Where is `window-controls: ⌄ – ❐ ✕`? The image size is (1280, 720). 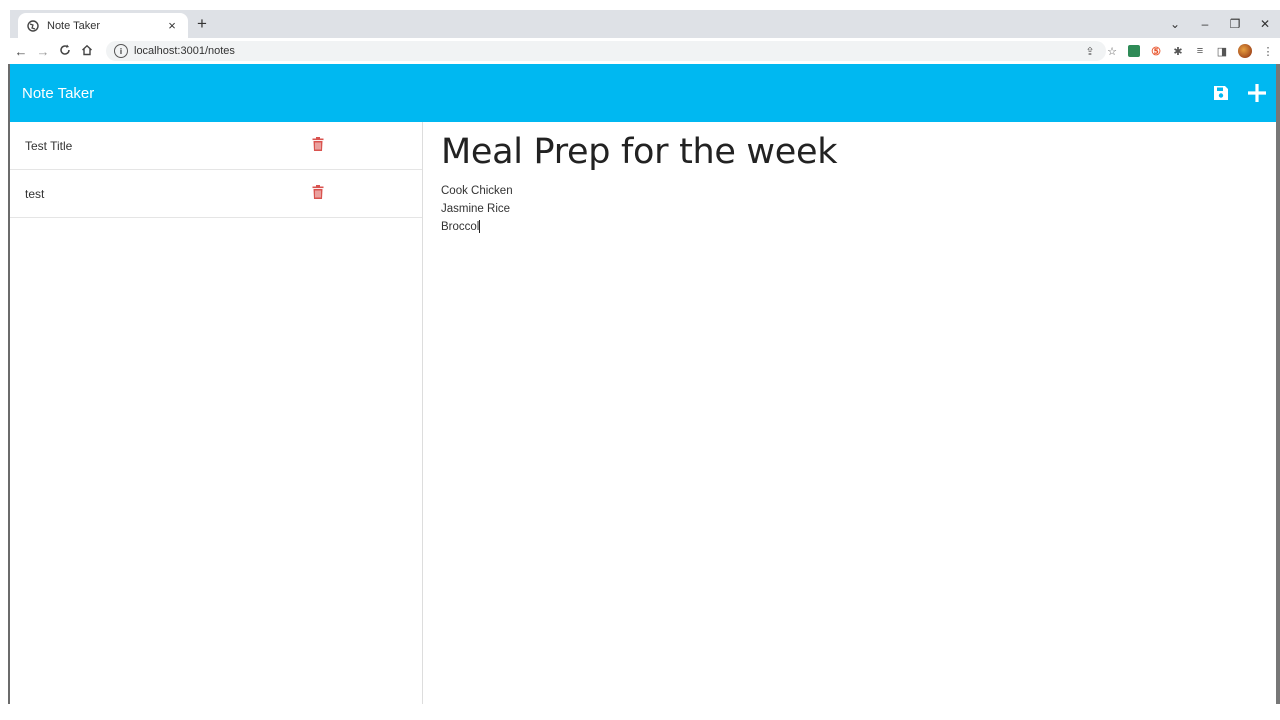
window-controls: ⌄ – ❐ ✕ is located at coordinates (1220, 24).